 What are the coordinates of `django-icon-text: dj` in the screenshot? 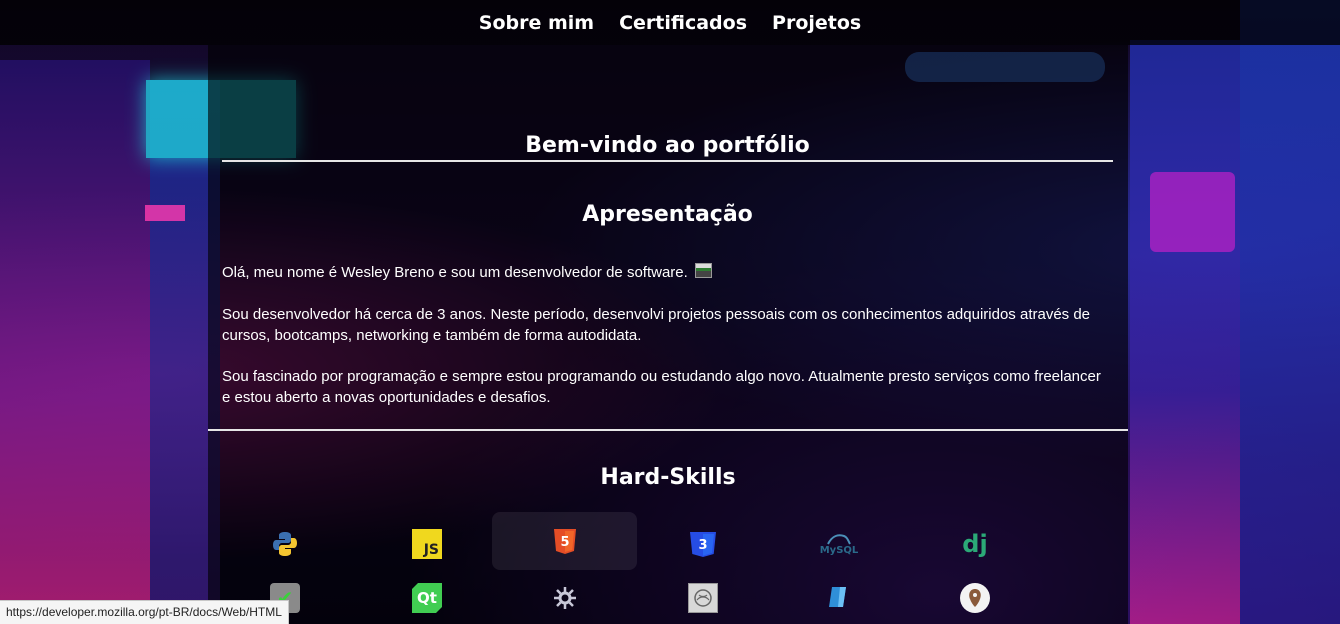 It's located at (975, 544).